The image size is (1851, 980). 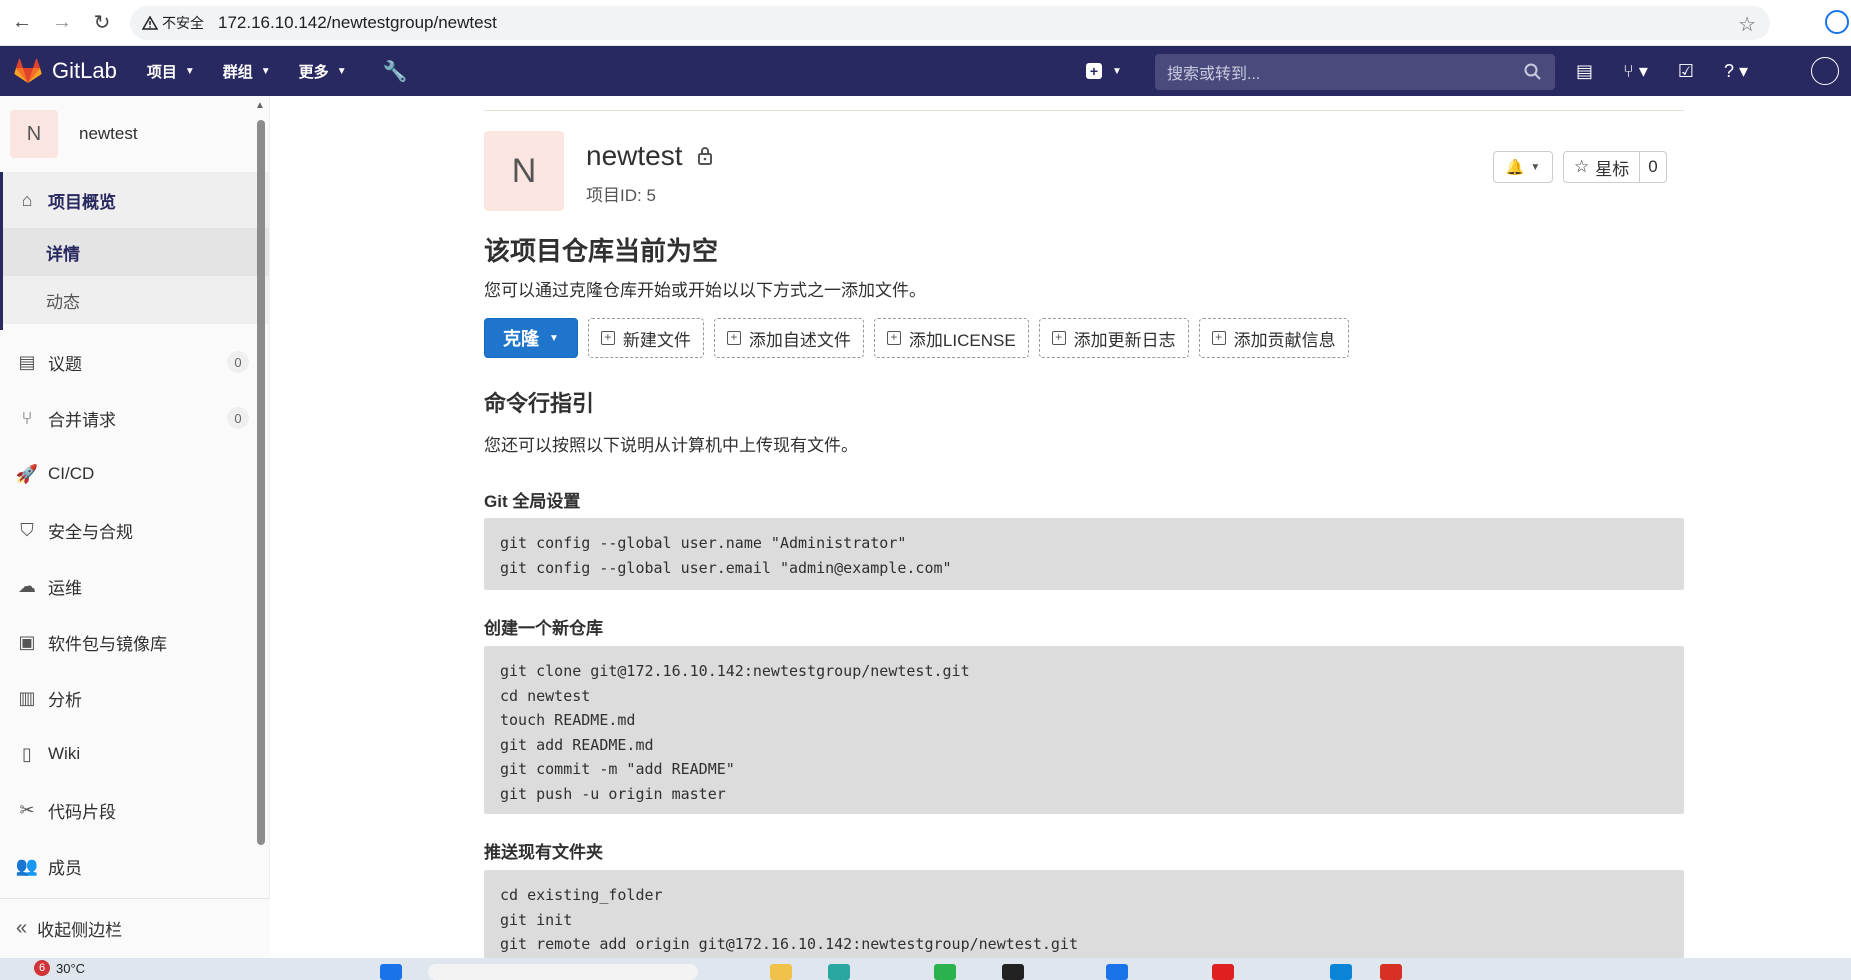 I want to click on sidebar-item-label: 合并请求, so click(x=82, y=420).